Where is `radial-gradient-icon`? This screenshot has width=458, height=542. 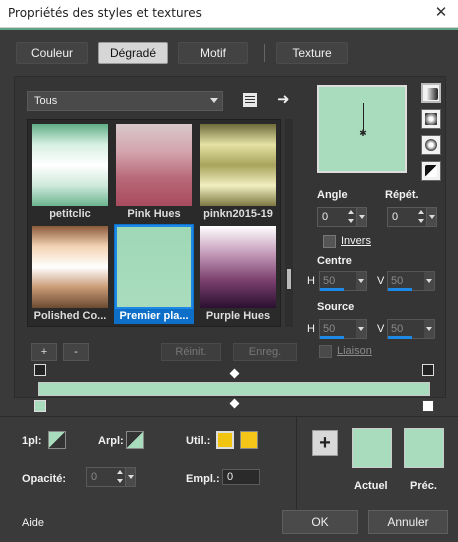
radial-gradient-icon is located at coordinates (431, 145).